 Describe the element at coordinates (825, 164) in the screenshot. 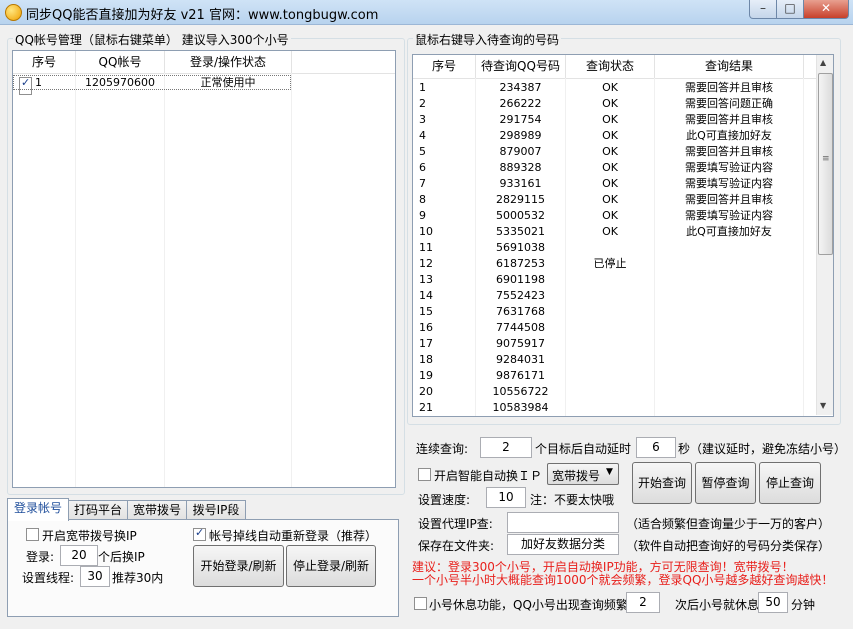

I see `scroll-thumb: ≡` at that location.